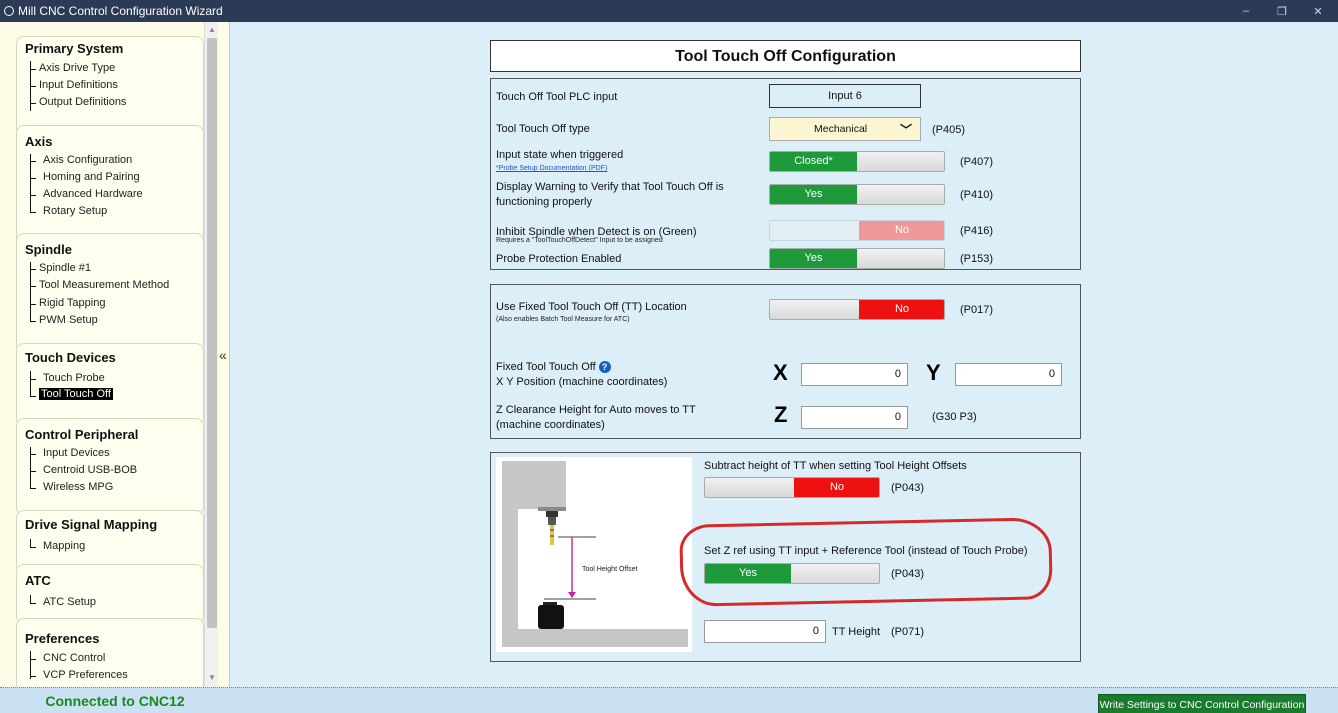 This screenshot has height=713, width=1338. I want to click on window-title: Mill CNC Control Configuration Wizard, so click(120, 11).